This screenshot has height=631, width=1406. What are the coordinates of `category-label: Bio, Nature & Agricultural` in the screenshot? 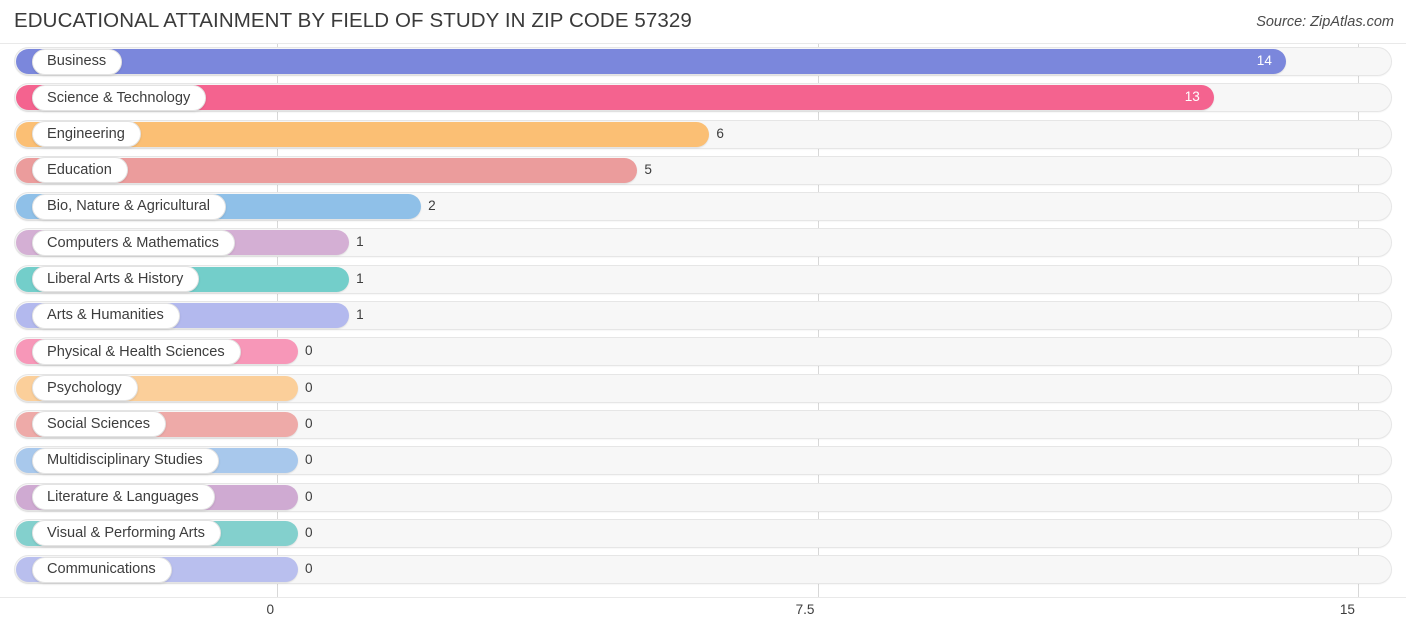 It's located at (129, 206).